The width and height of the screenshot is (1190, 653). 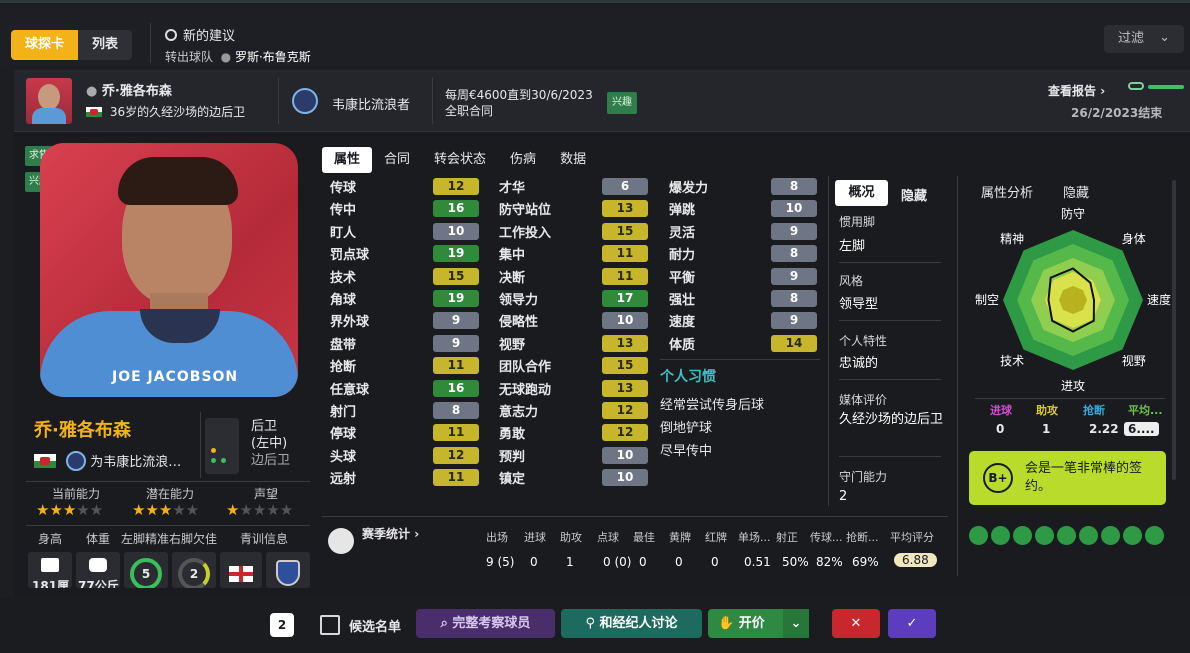 What do you see at coordinates (1144, 39) in the screenshot?
I see `filter-dropdown: 过滤 ⌄` at bounding box center [1144, 39].